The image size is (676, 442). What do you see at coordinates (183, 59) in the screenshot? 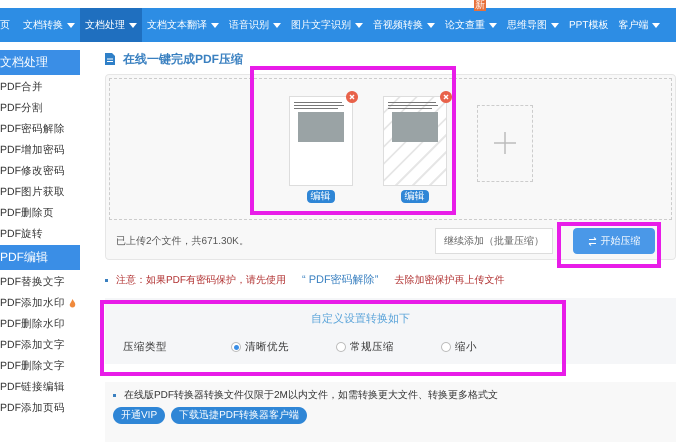
I see `page-title: 在线一键完成PDF压缩` at bounding box center [183, 59].